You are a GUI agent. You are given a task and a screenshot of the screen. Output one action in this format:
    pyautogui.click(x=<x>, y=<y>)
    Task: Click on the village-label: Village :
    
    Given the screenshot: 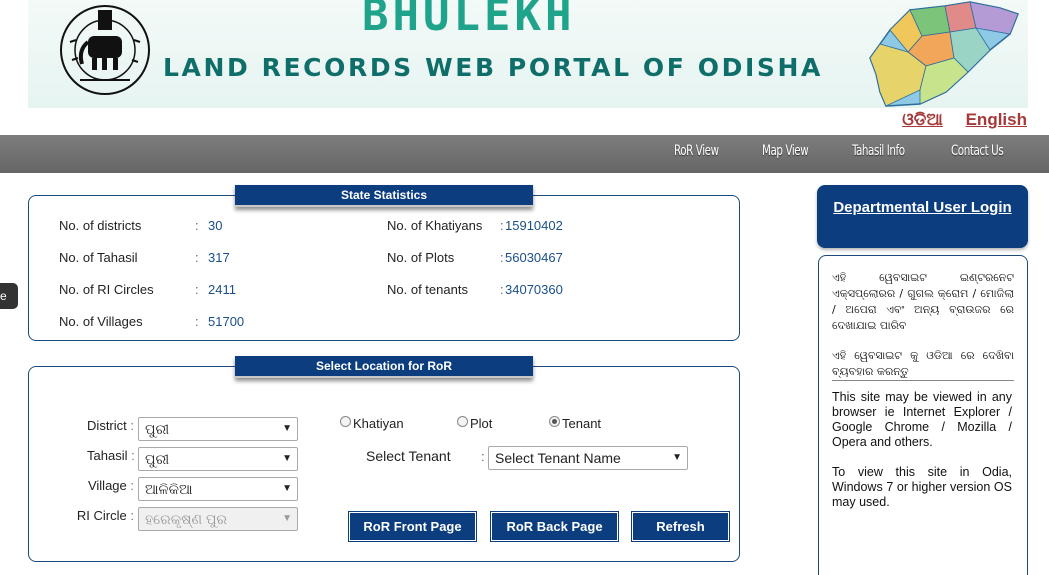 What is the action you would take?
    pyautogui.click(x=110, y=485)
    